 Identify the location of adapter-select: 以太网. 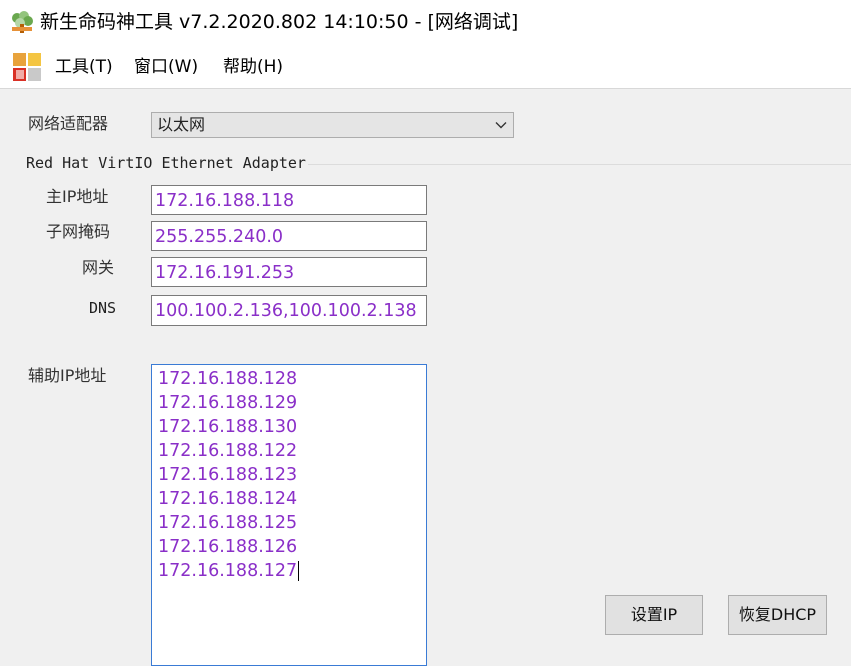
(332, 125).